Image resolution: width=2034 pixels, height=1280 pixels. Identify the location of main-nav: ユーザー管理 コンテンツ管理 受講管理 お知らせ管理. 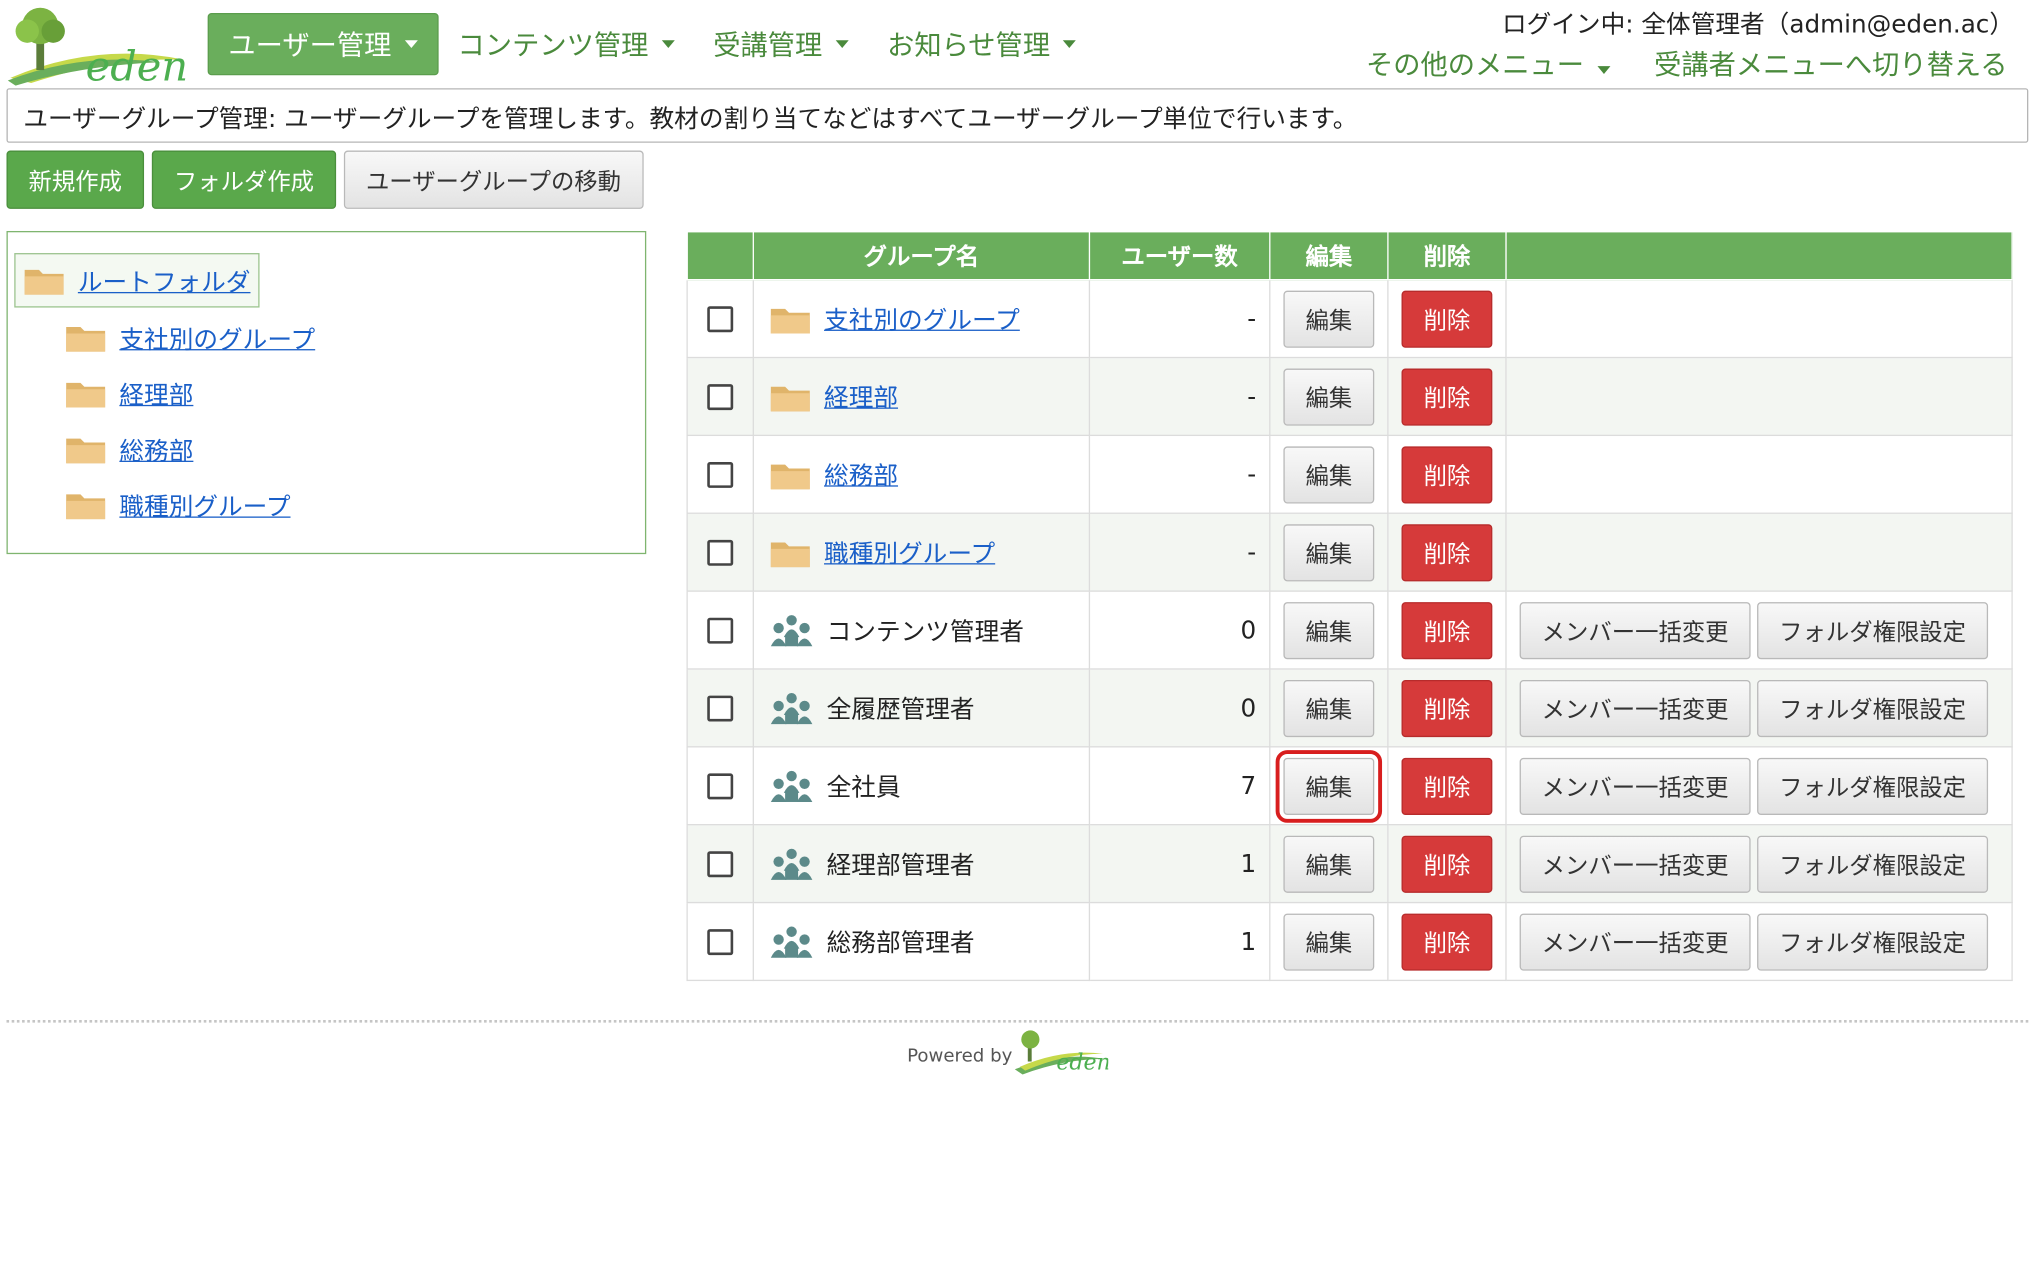
(651, 44).